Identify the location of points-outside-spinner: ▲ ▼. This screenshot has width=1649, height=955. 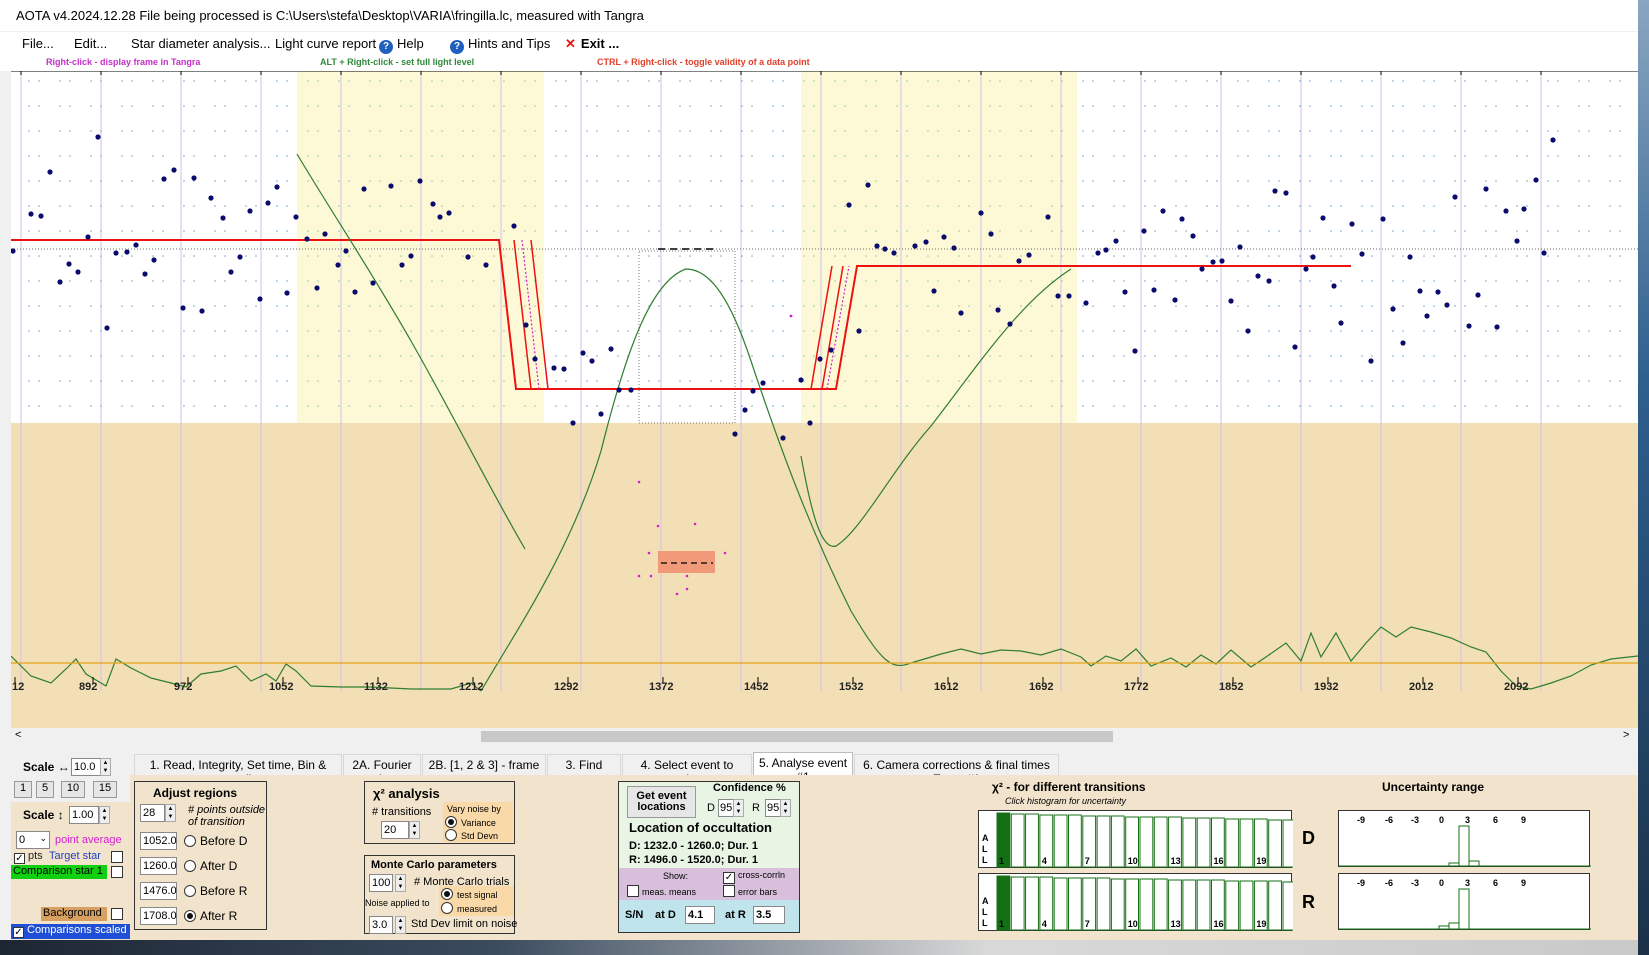
(170, 813).